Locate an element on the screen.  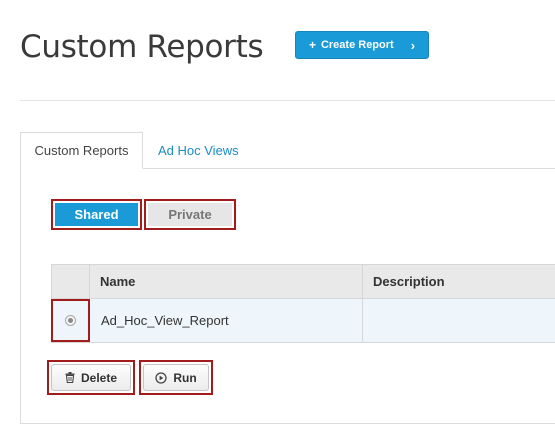
table-row: Ad_Hoc_View_Report is located at coordinates (303, 321).